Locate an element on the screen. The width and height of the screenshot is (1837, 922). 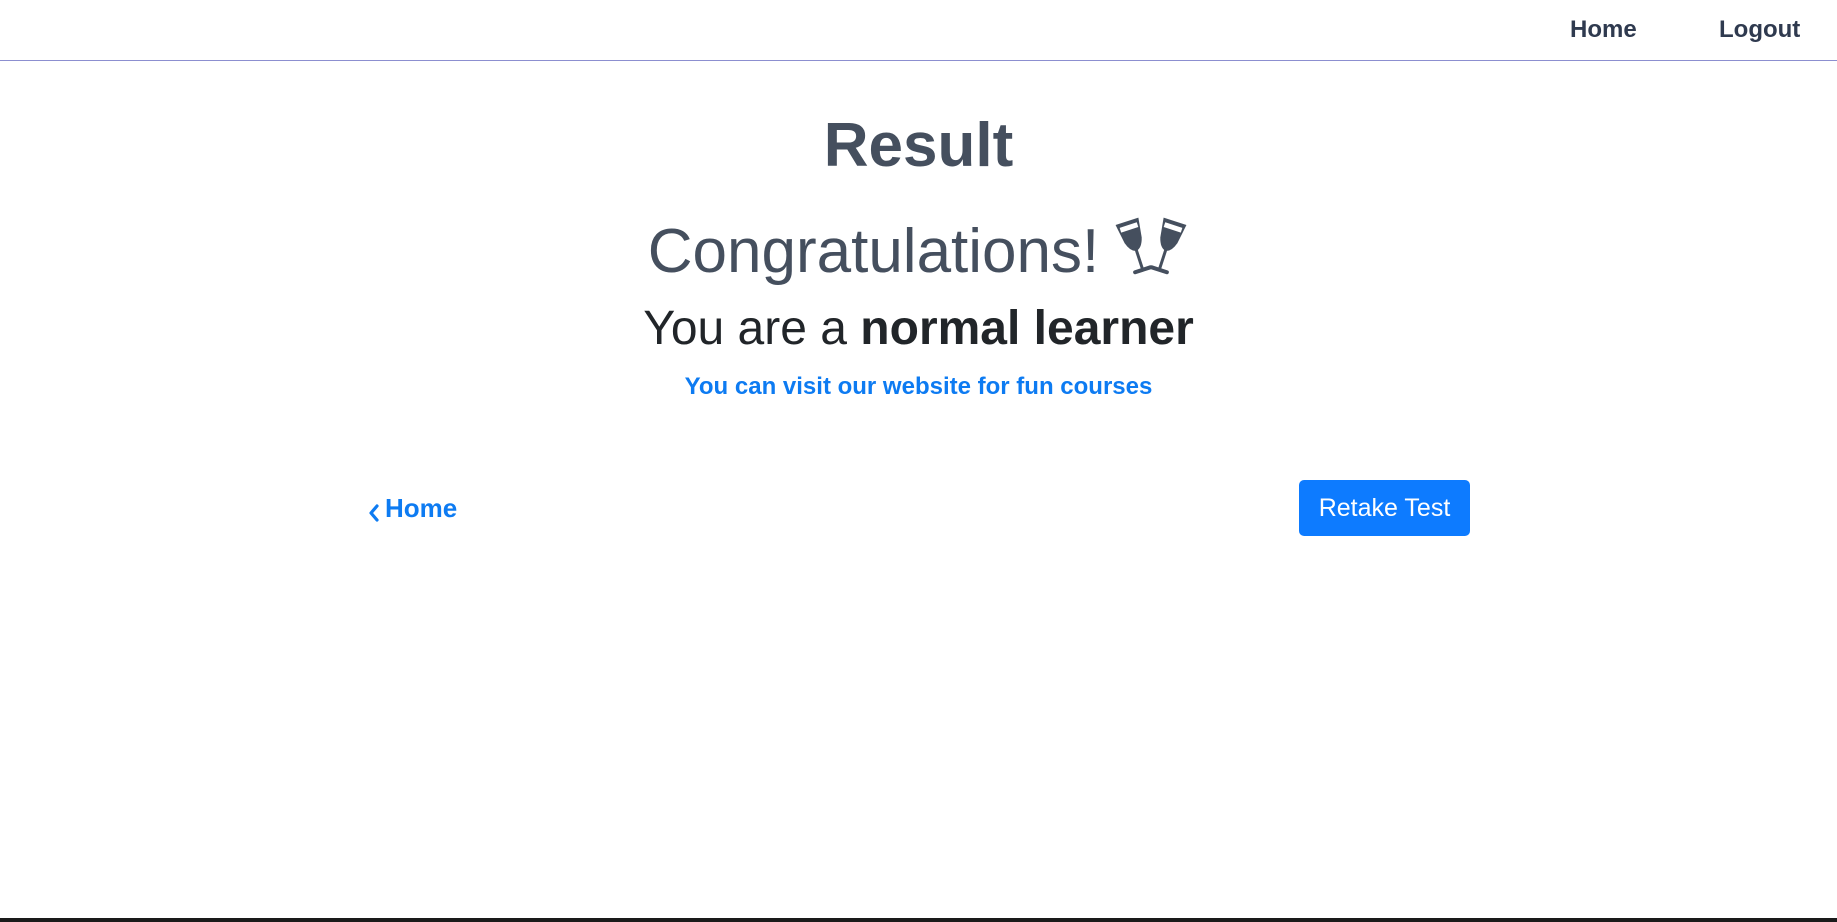
learner-type: normal learner is located at coordinates (1027, 328).